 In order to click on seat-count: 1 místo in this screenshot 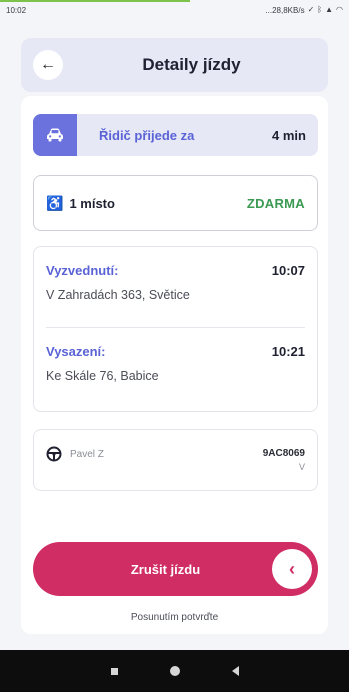, I will do `click(92, 203)`.